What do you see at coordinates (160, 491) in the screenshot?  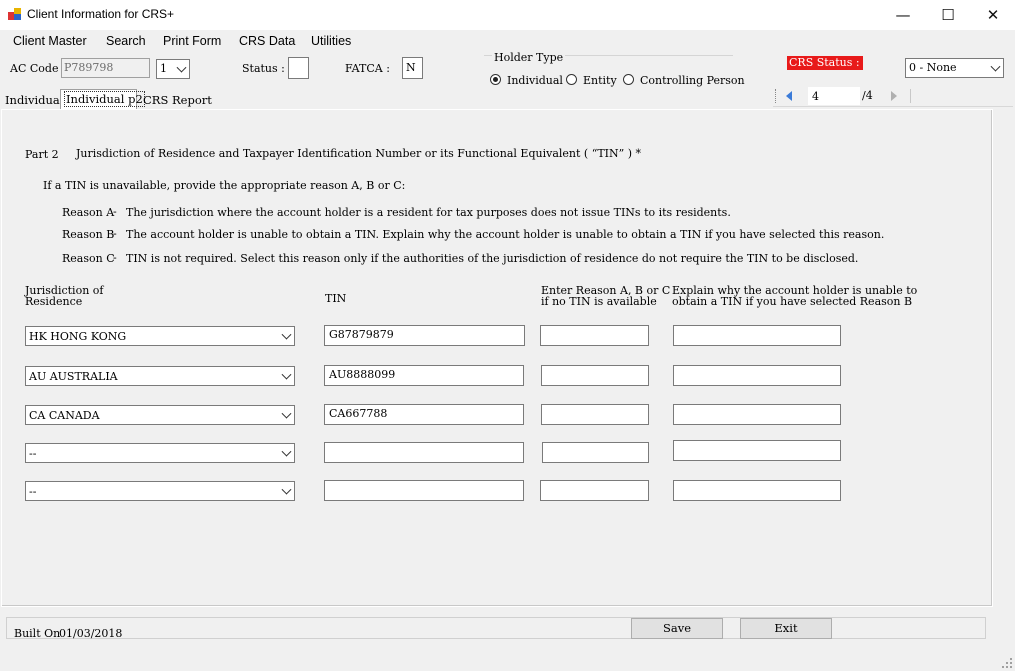 I see `jurisdiction-dropdown-5: --` at bounding box center [160, 491].